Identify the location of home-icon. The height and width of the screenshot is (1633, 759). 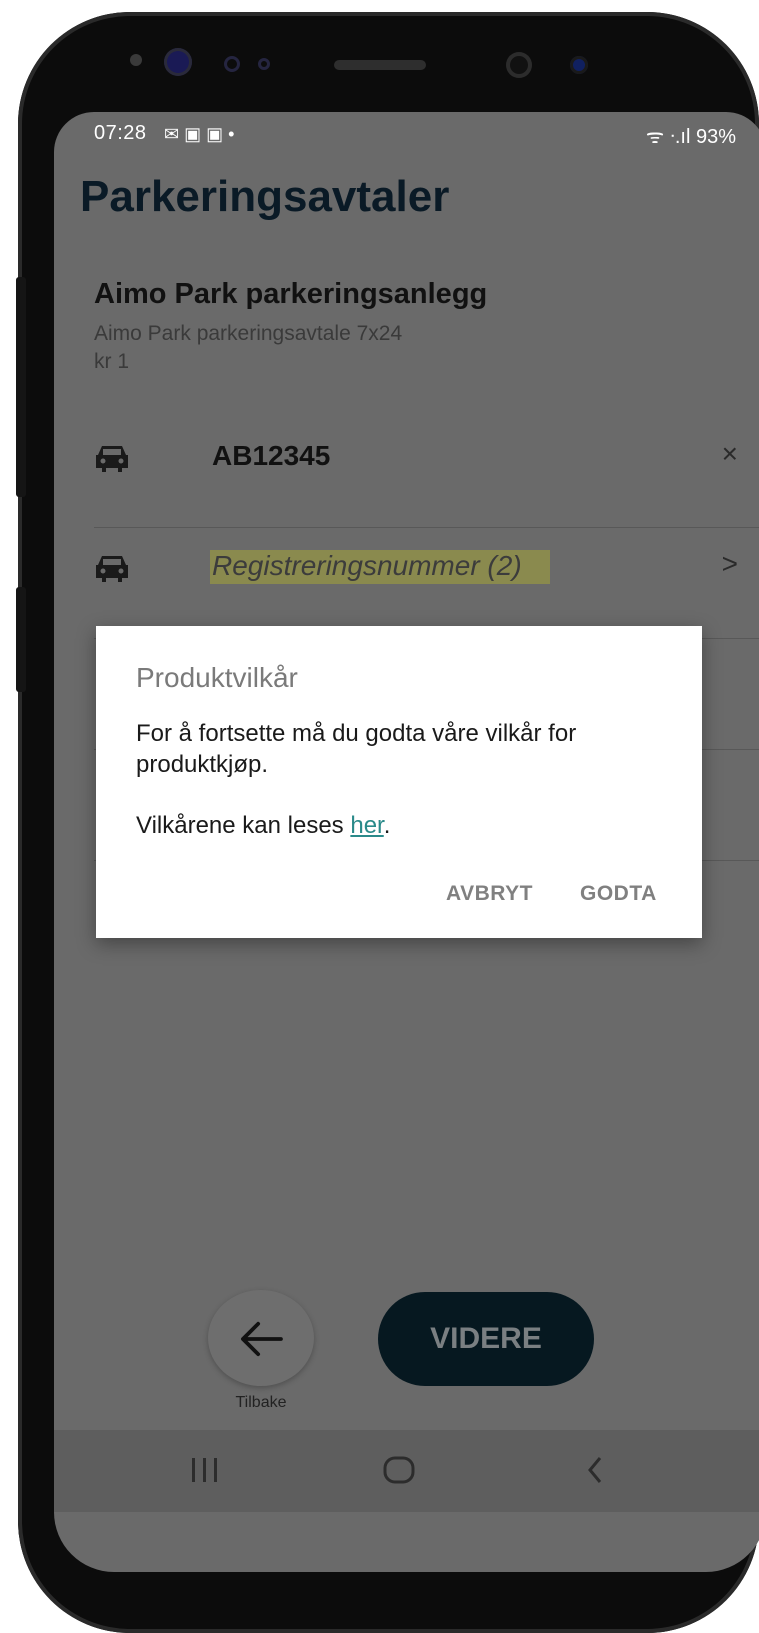
(399, 1470).